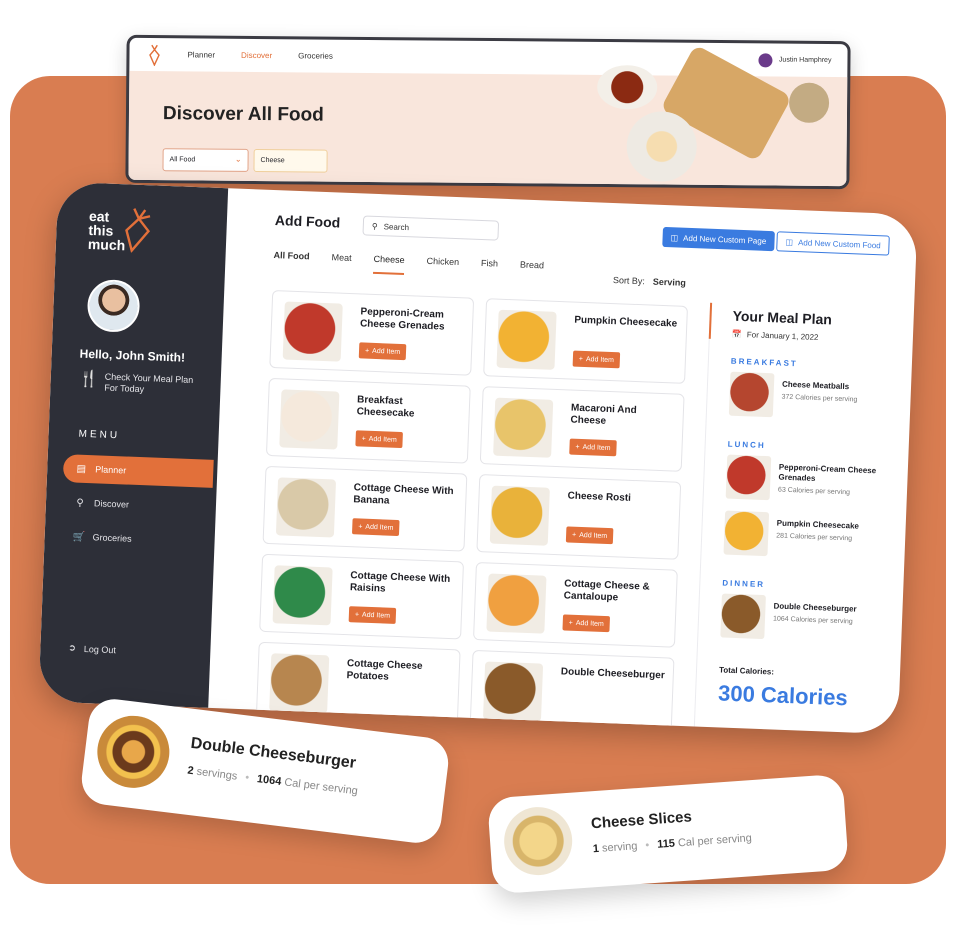 The image size is (965, 939). I want to click on food-name: Cottage Cheese With Banana, so click(403, 494).